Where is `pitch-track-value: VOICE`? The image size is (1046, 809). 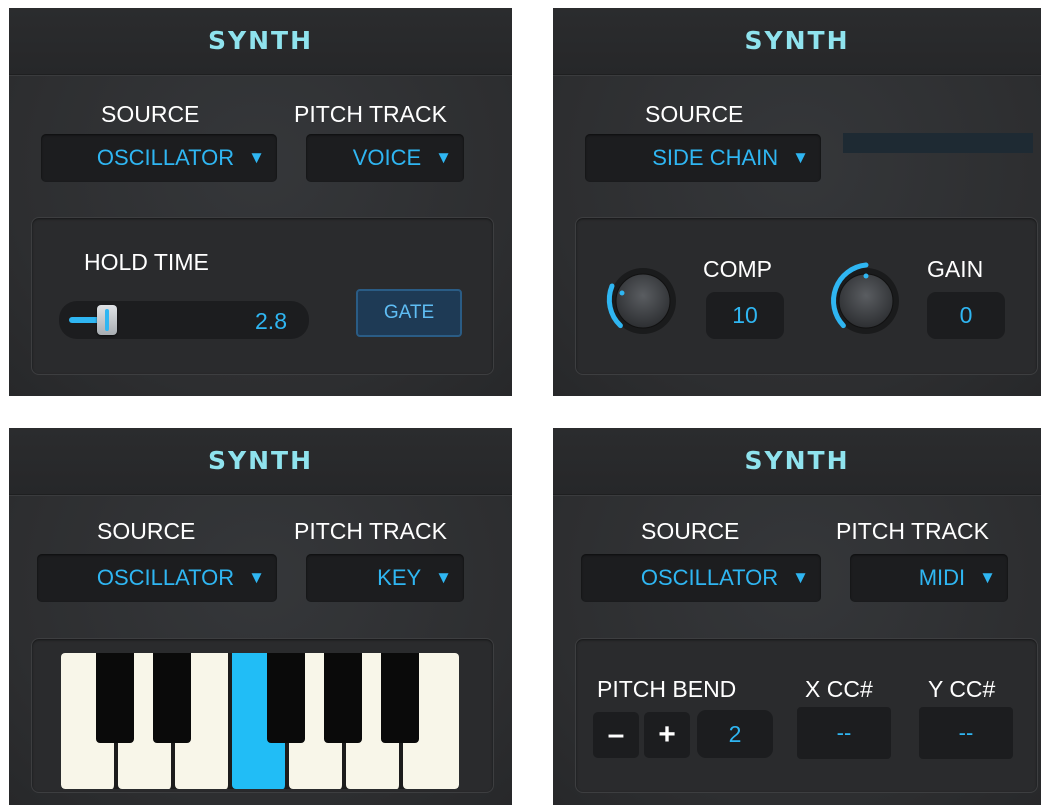
pitch-track-value: VOICE is located at coordinates (387, 157).